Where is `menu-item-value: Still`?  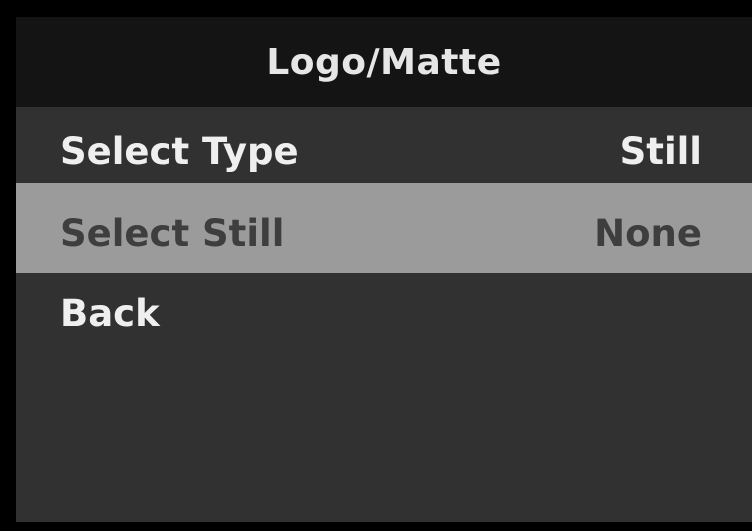
menu-item-value: Still is located at coordinates (660, 151).